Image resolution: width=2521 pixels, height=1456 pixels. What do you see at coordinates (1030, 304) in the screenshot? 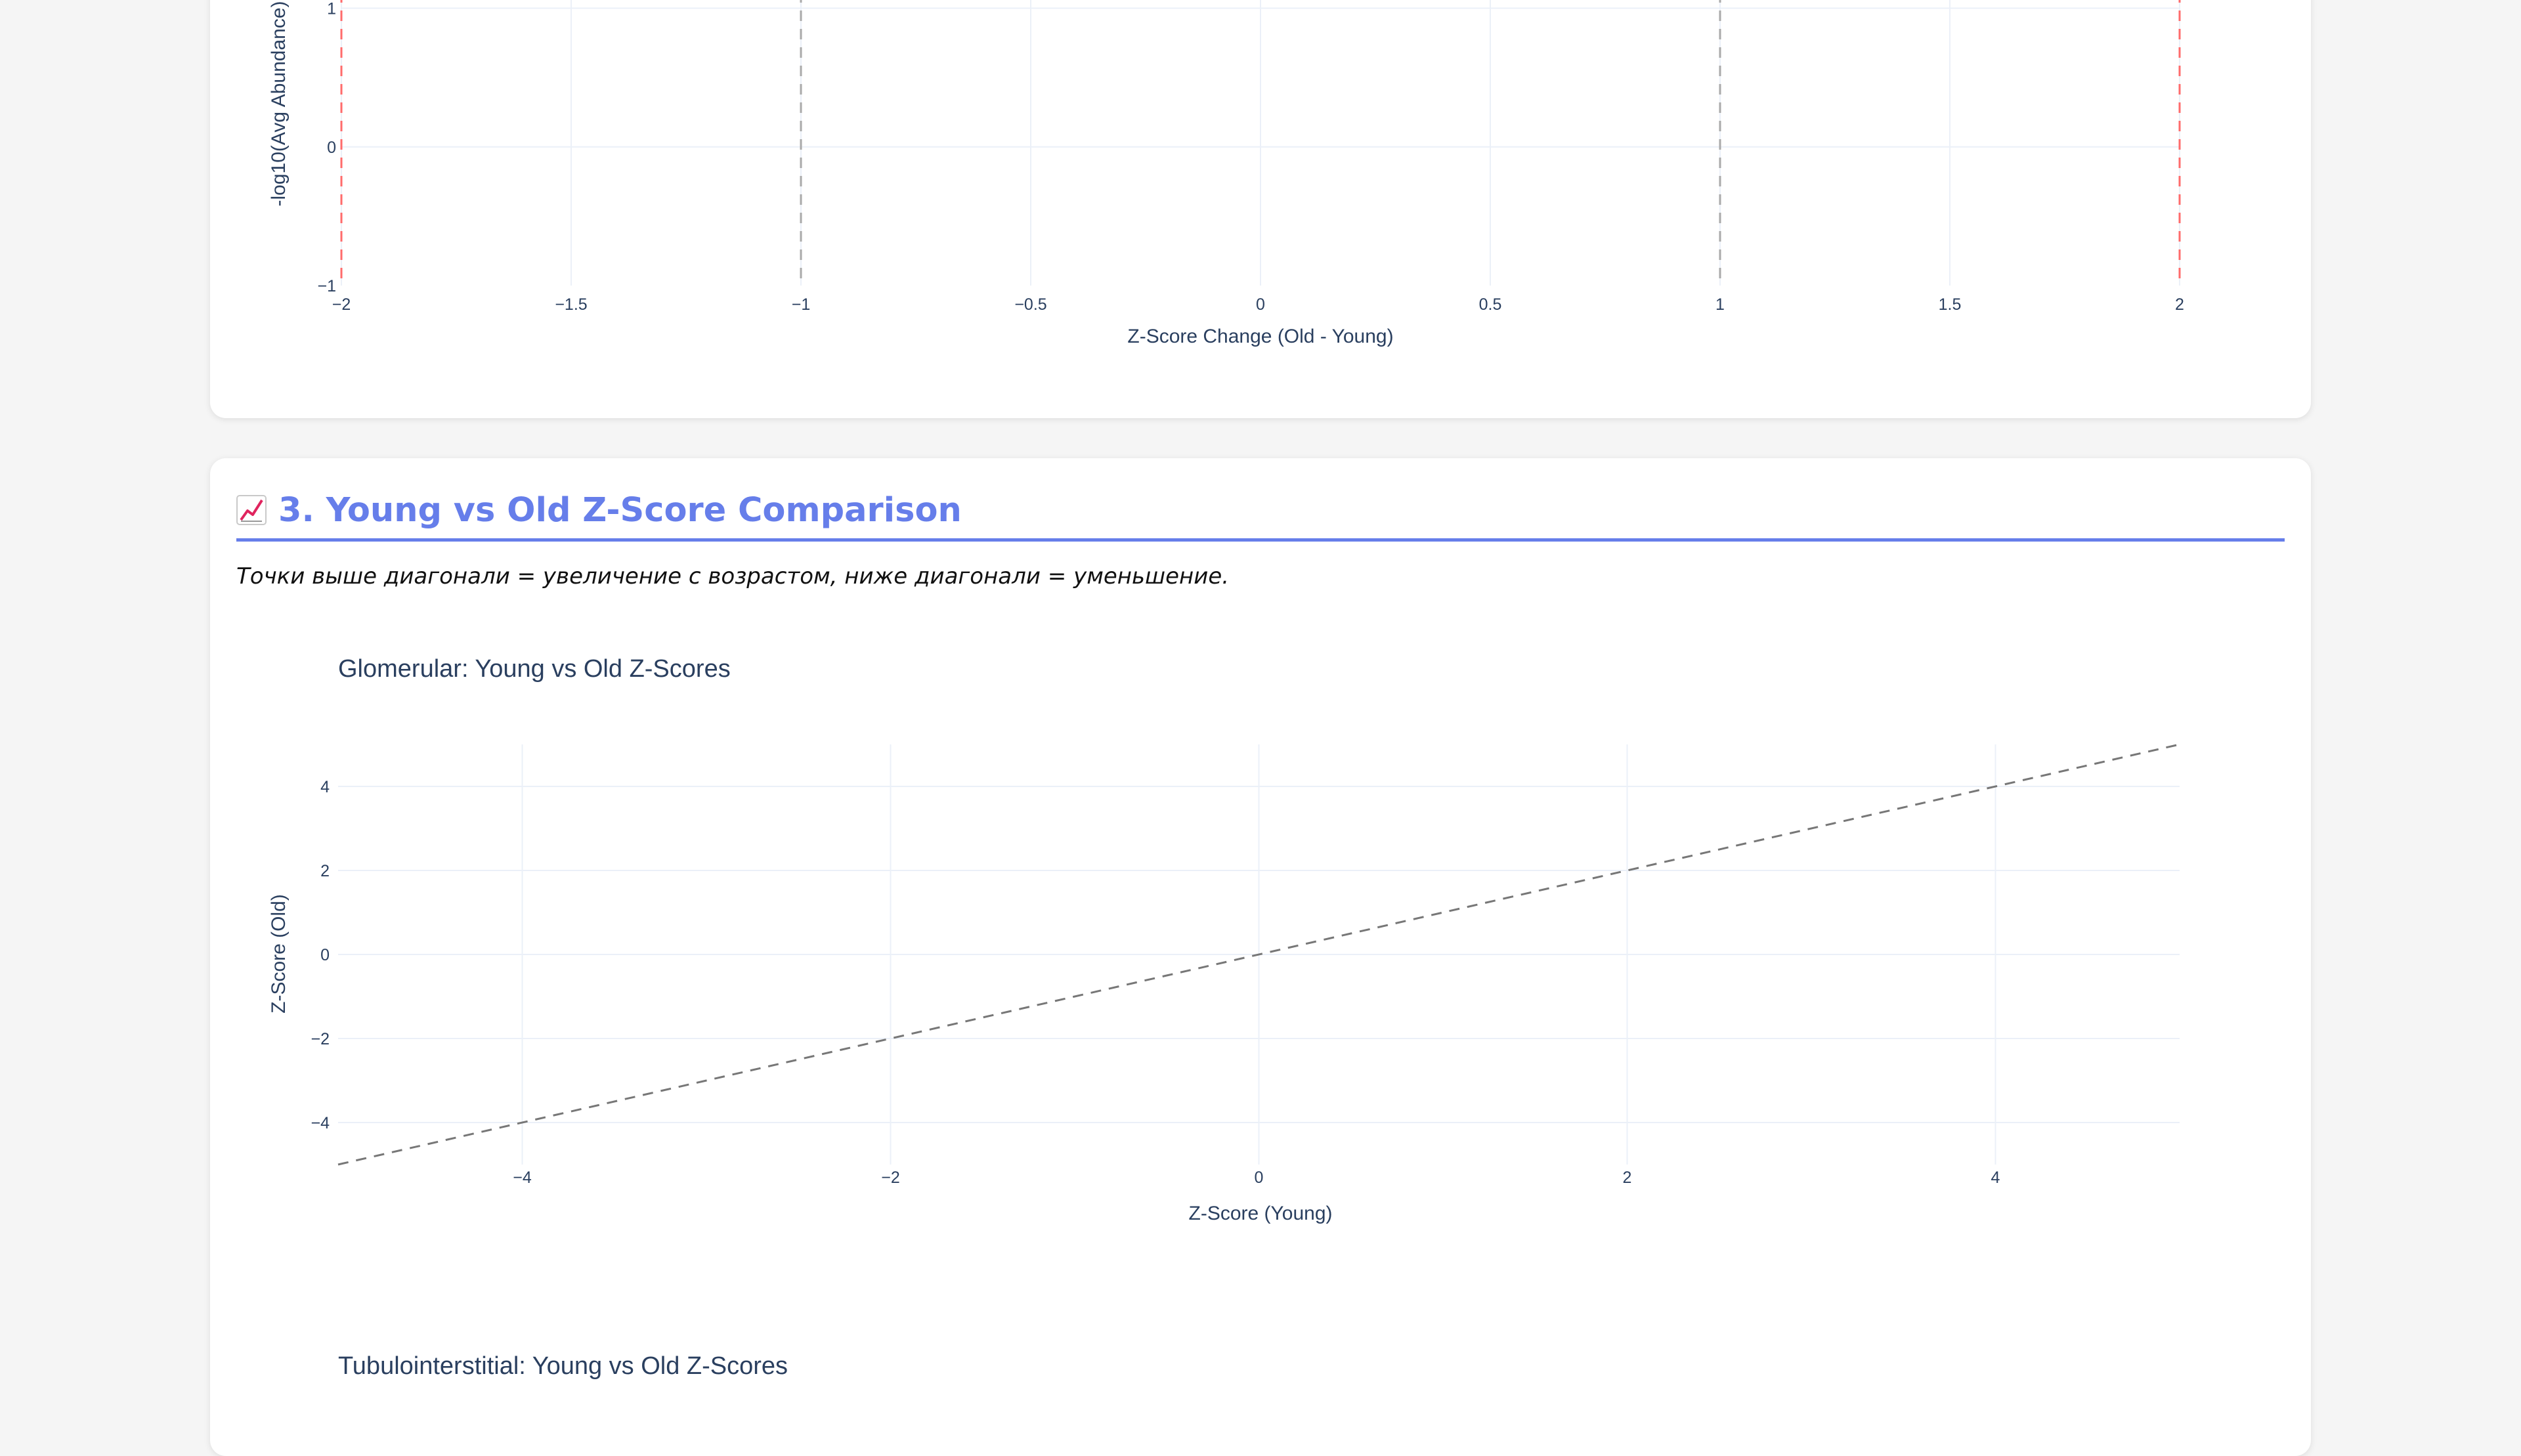
I see `volcano-x-tick-label: −0.5` at bounding box center [1030, 304].